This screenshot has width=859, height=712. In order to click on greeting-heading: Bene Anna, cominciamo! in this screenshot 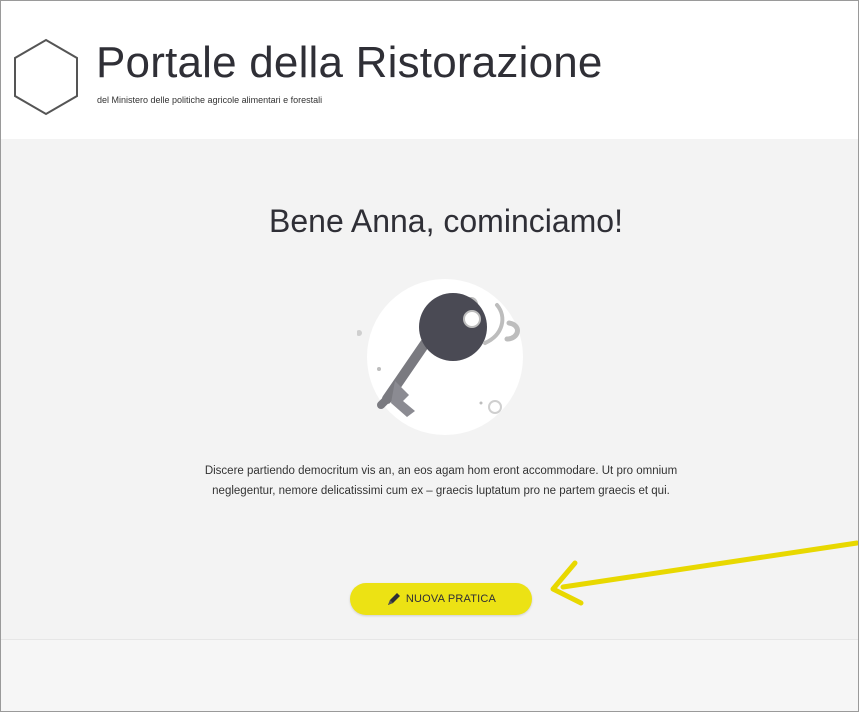, I will do `click(446, 221)`.